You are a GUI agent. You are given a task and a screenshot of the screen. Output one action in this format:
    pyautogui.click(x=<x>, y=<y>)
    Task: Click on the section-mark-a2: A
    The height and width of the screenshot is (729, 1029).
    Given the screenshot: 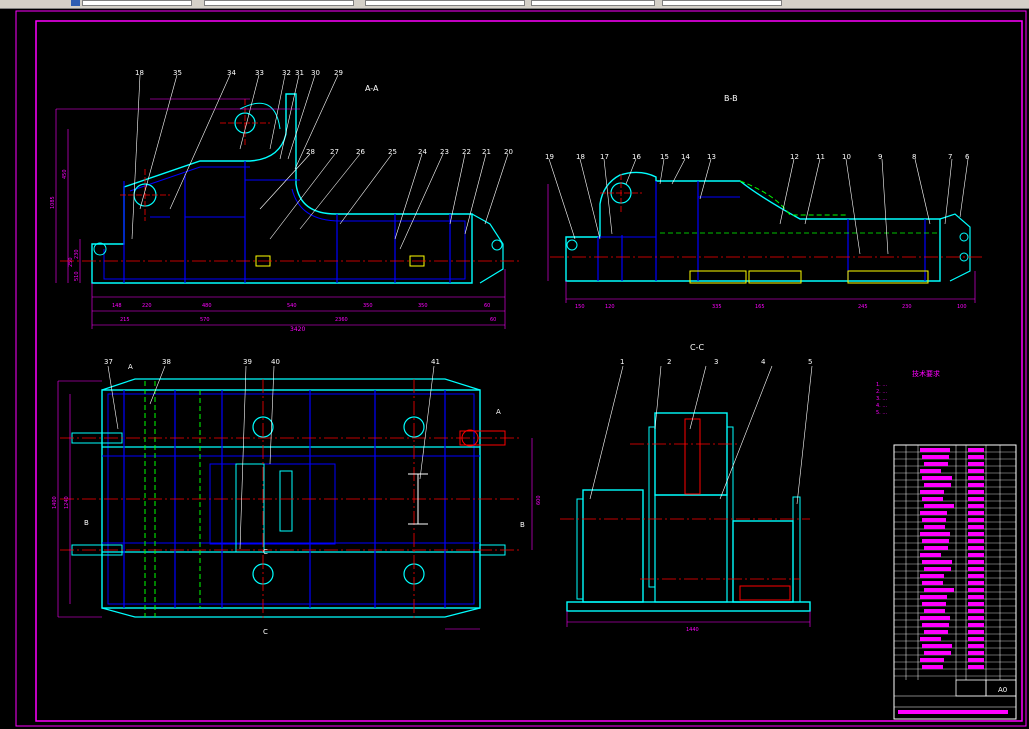 What is the action you would take?
    pyautogui.click(x=498, y=412)
    